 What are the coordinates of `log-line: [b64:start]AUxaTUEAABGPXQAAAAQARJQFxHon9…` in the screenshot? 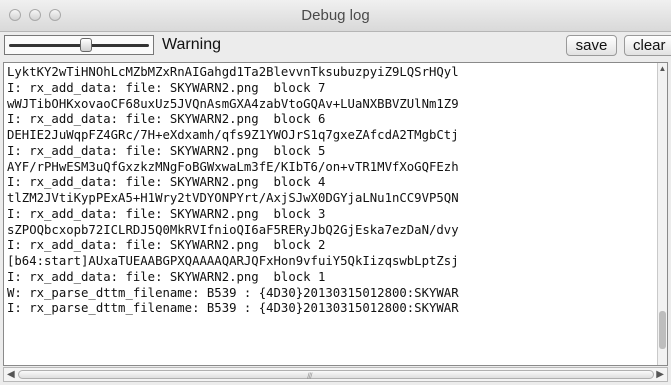 It's located at (233, 261).